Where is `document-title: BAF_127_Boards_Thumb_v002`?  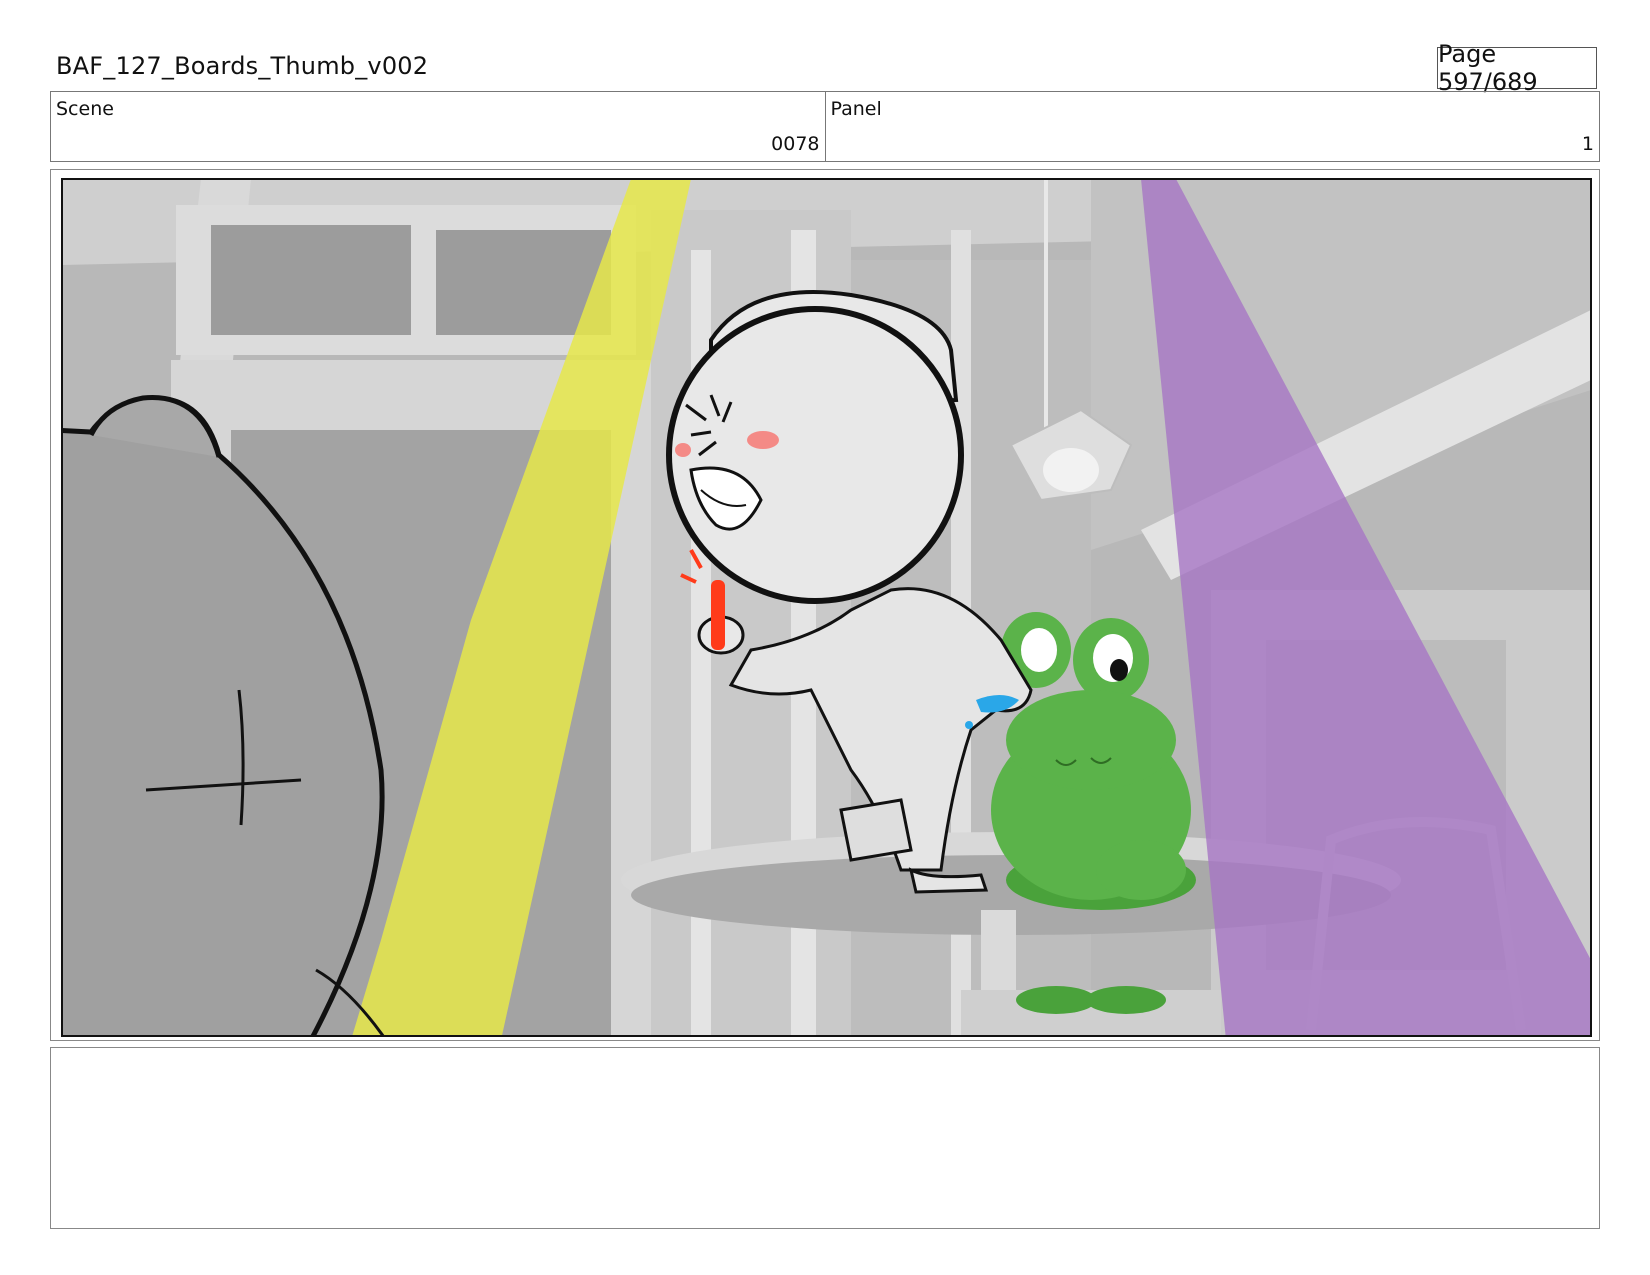 document-title: BAF_127_Boards_Thumb_v002 is located at coordinates (242, 66).